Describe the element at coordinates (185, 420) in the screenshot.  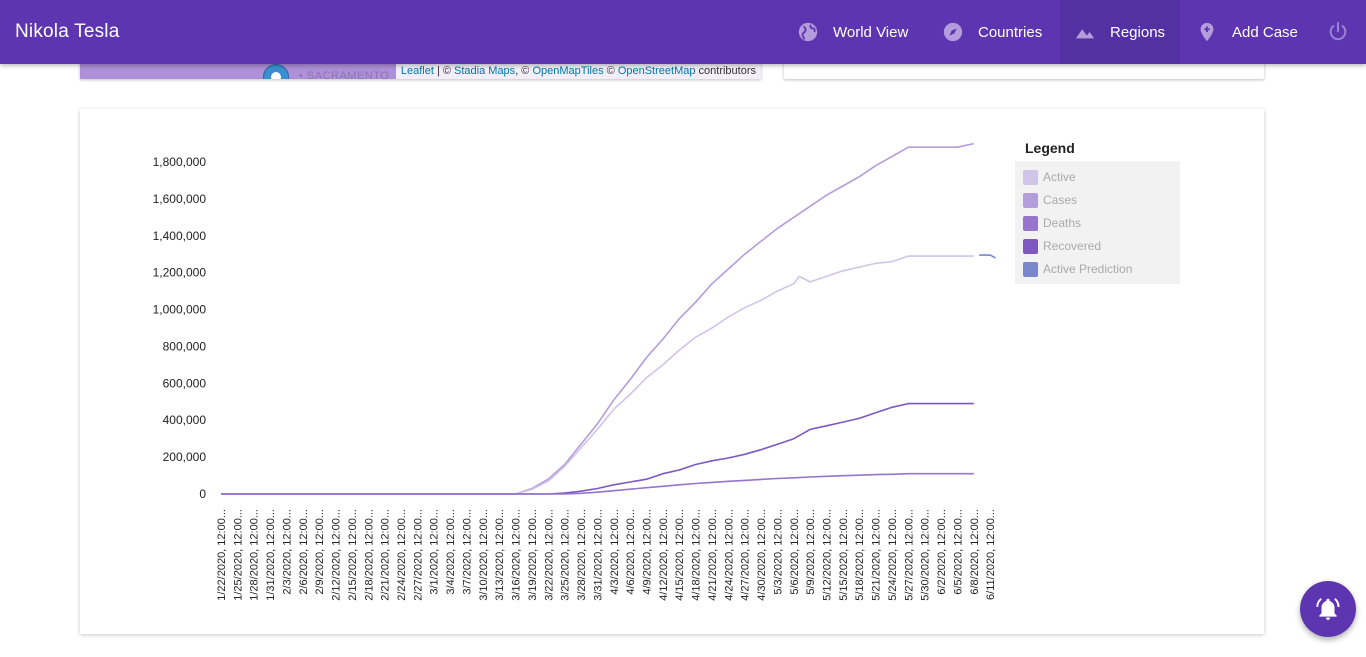
I see `y-tick-label: 400,000` at that location.